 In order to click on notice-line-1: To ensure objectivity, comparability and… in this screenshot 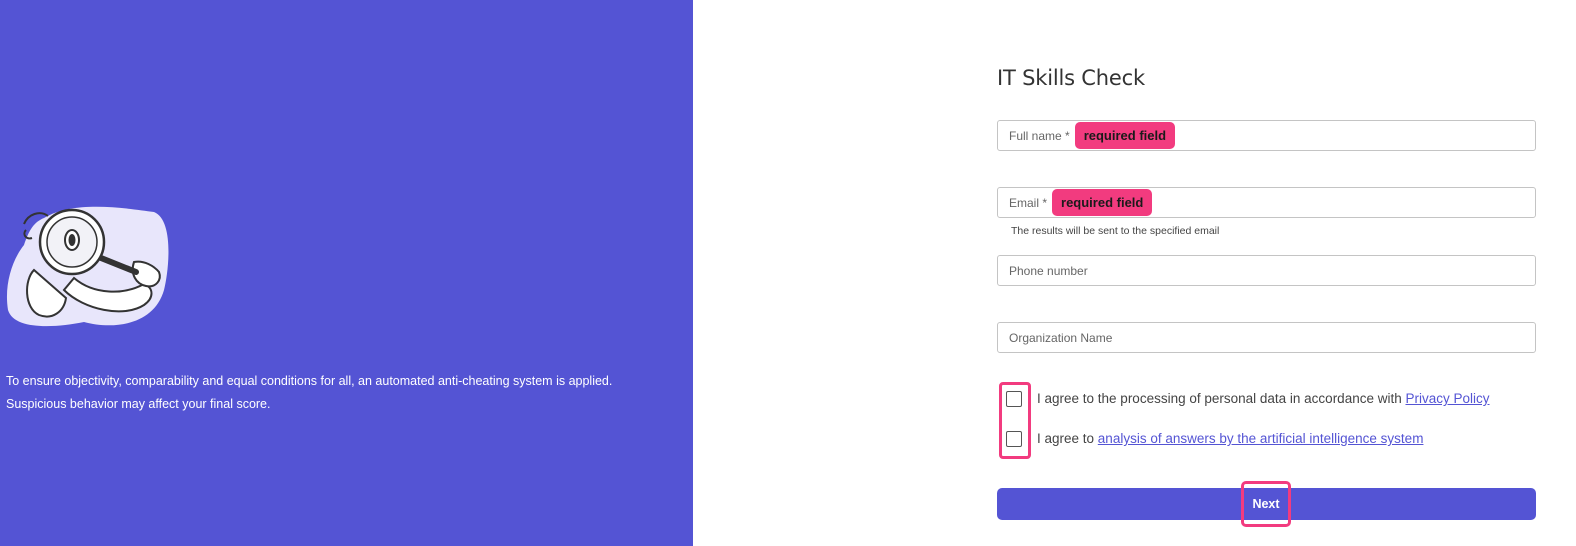, I will do `click(309, 381)`.